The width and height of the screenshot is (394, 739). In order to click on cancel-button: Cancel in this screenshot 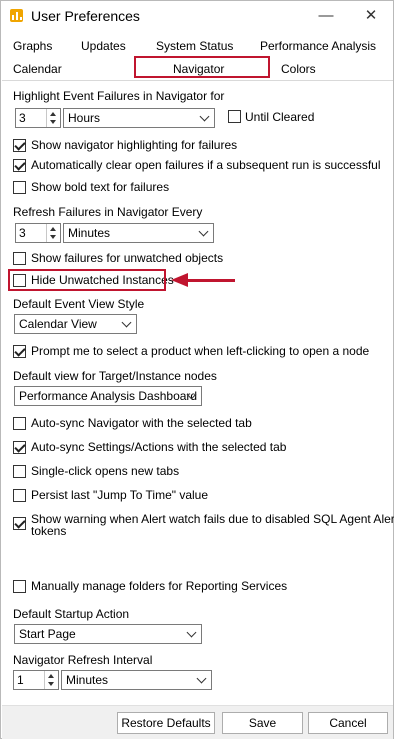, I will do `click(348, 723)`.